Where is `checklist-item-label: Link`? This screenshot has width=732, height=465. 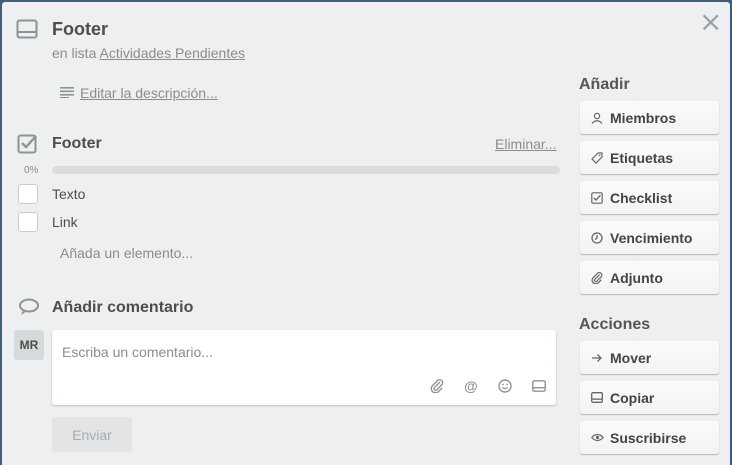
checklist-item-label: Link is located at coordinates (65, 222).